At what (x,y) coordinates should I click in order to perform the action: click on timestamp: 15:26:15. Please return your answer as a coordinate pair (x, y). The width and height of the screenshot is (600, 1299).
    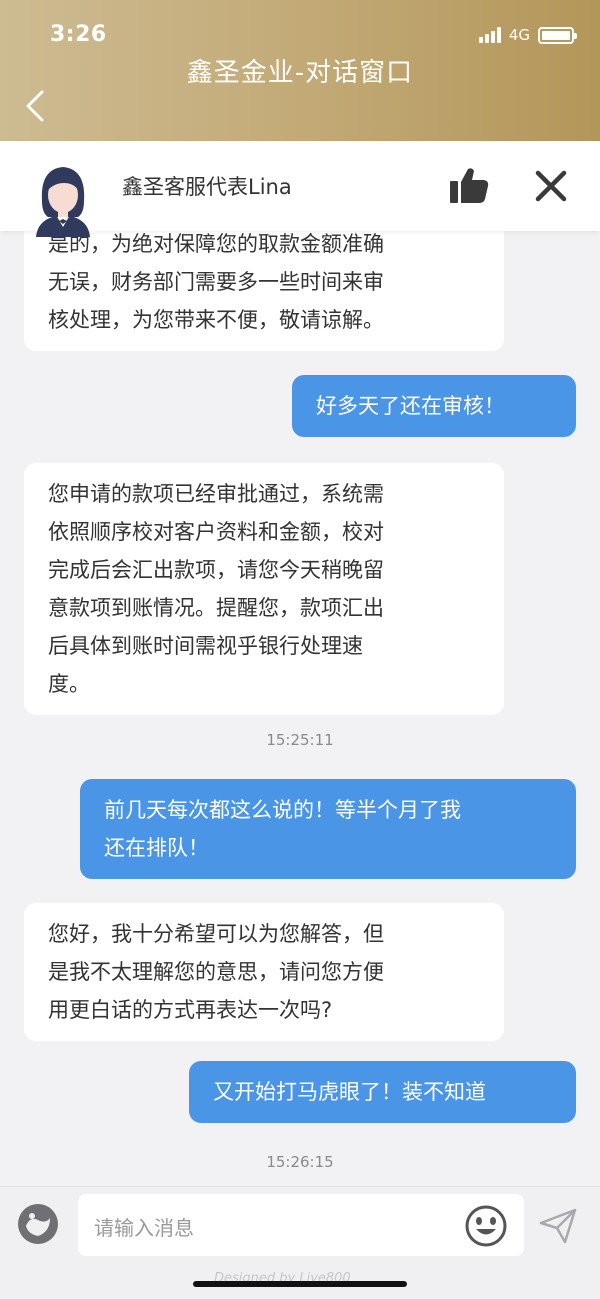
    Looking at the image, I should click on (300, 1162).